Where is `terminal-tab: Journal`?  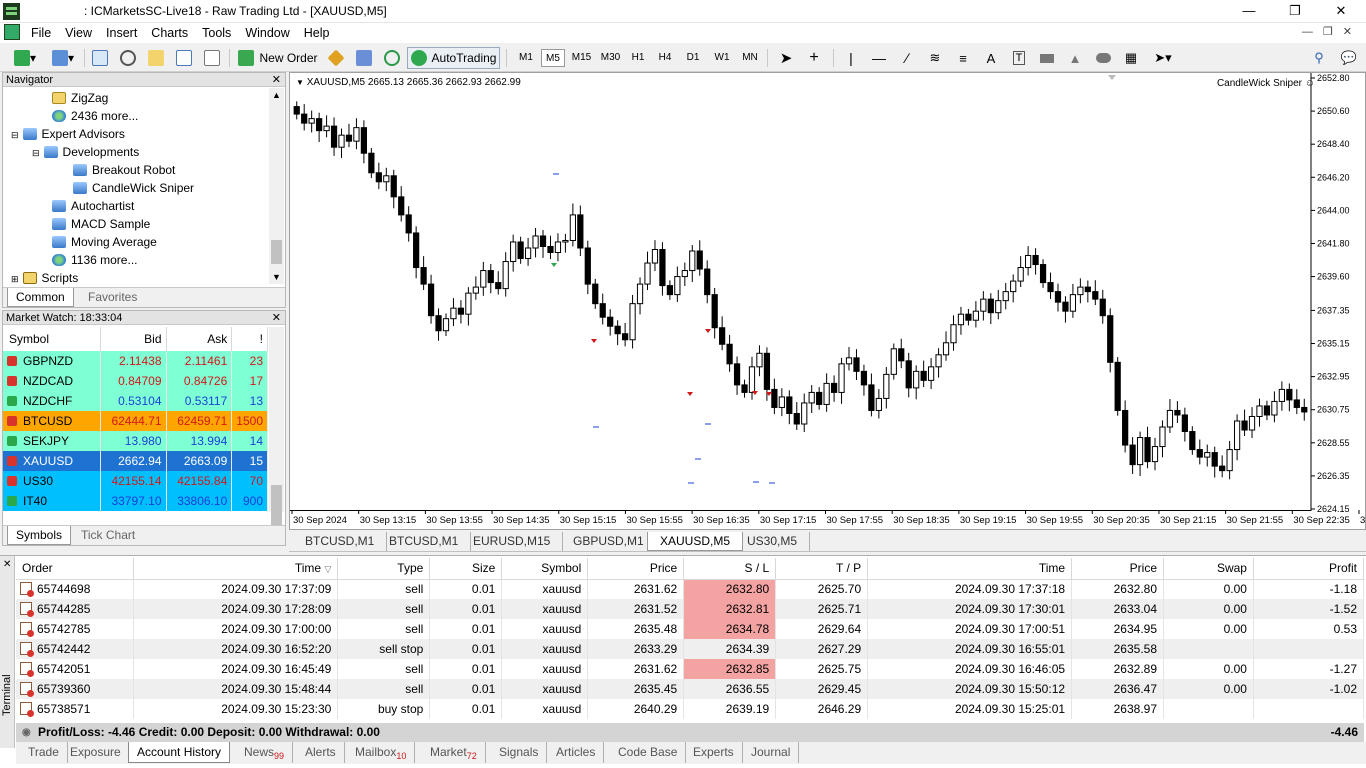
terminal-tab: Journal is located at coordinates (771, 752).